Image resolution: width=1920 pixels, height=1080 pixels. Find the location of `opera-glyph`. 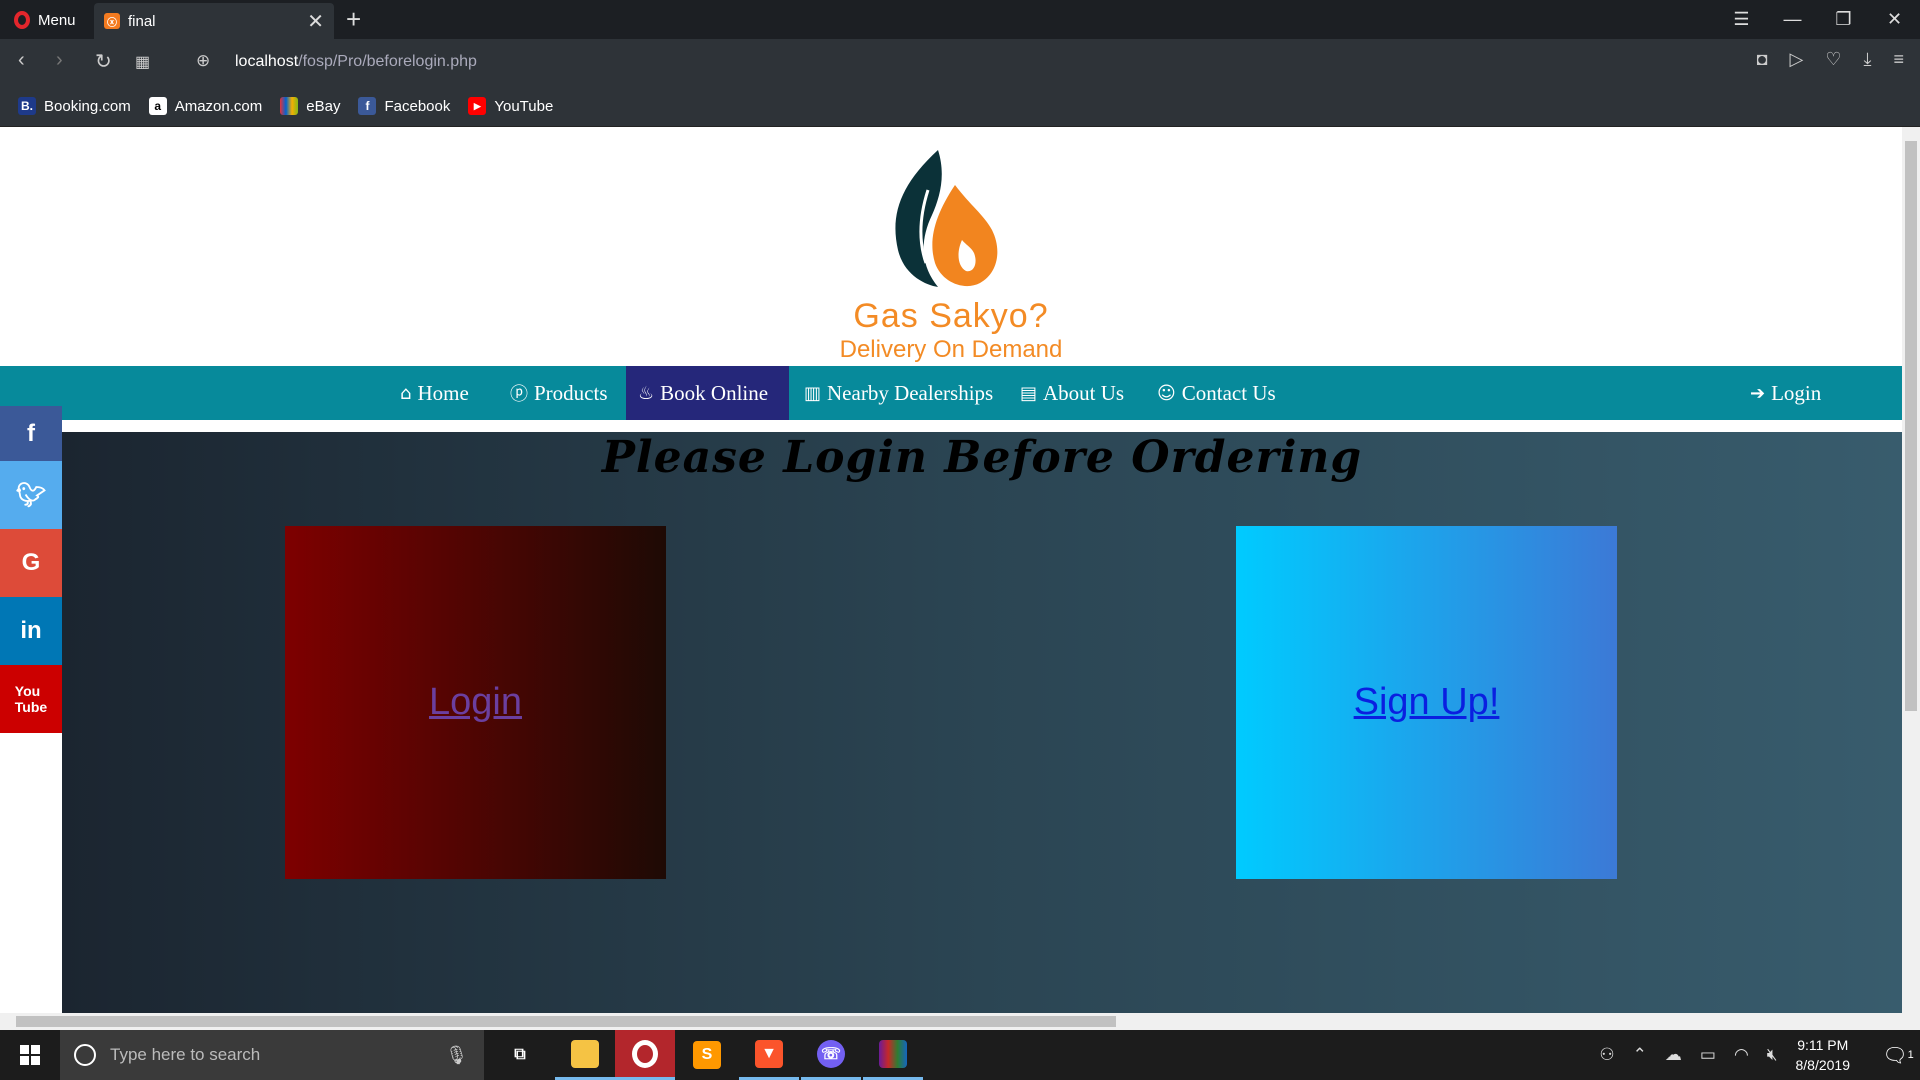

opera-glyph is located at coordinates (645, 1053).